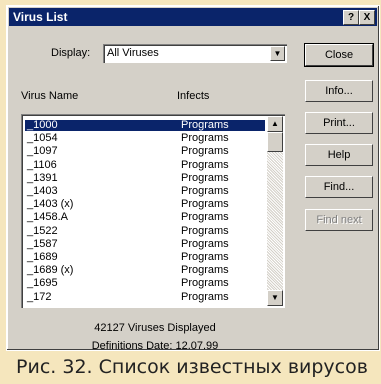 The width and height of the screenshot is (381, 384). Describe the element at coordinates (42, 230) in the screenshot. I see `virus-name: _1522` at that location.